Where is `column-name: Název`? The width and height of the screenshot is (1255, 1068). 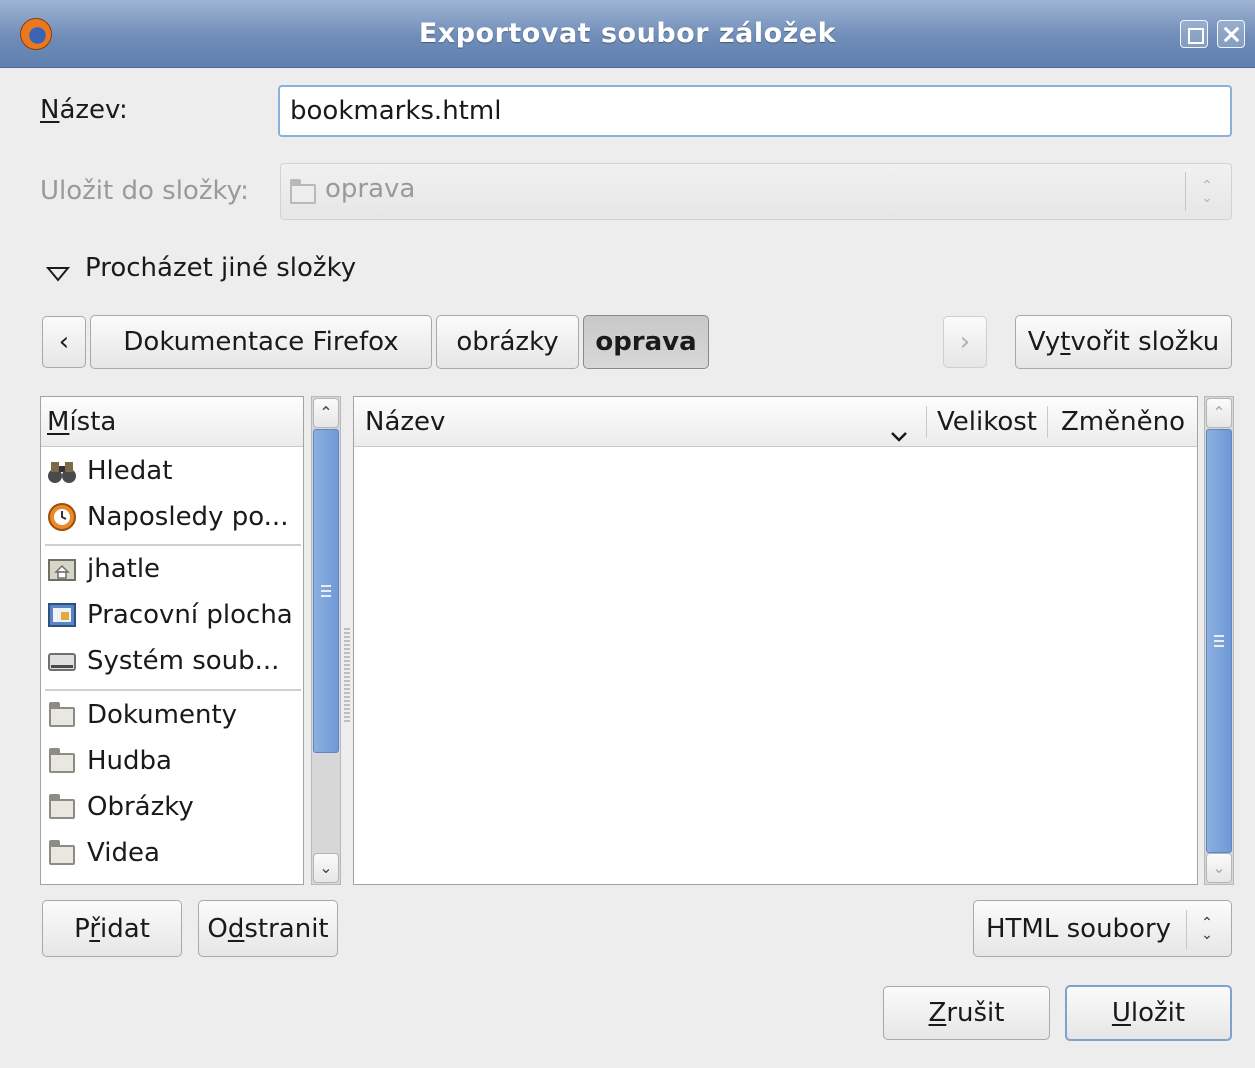
column-name: Název is located at coordinates (405, 422).